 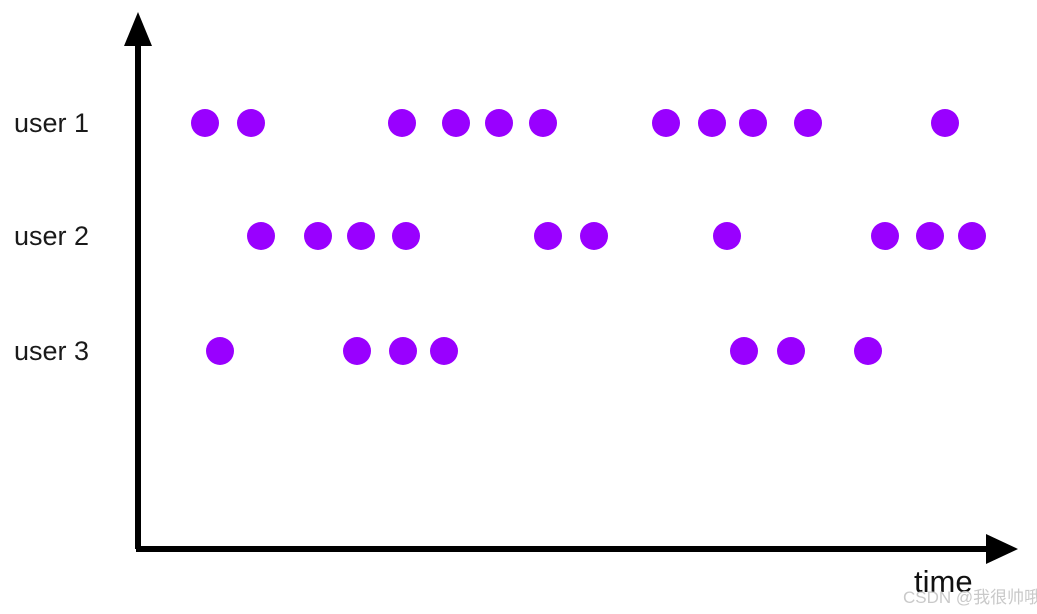 I want to click on y-axis-arrowhead, so click(x=138, y=29).